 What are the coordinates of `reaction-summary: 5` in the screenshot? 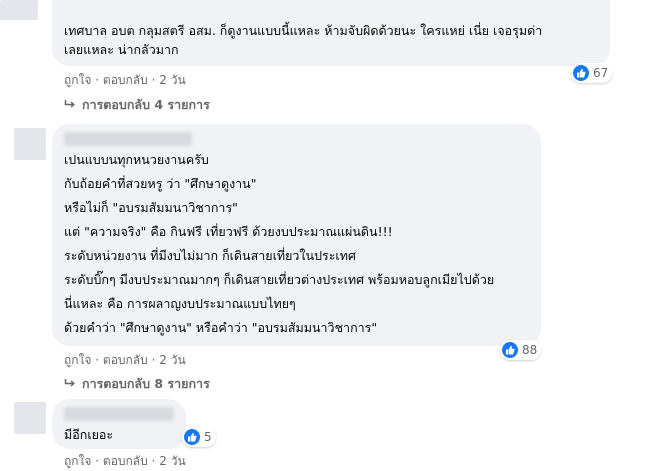 It's located at (199, 437).